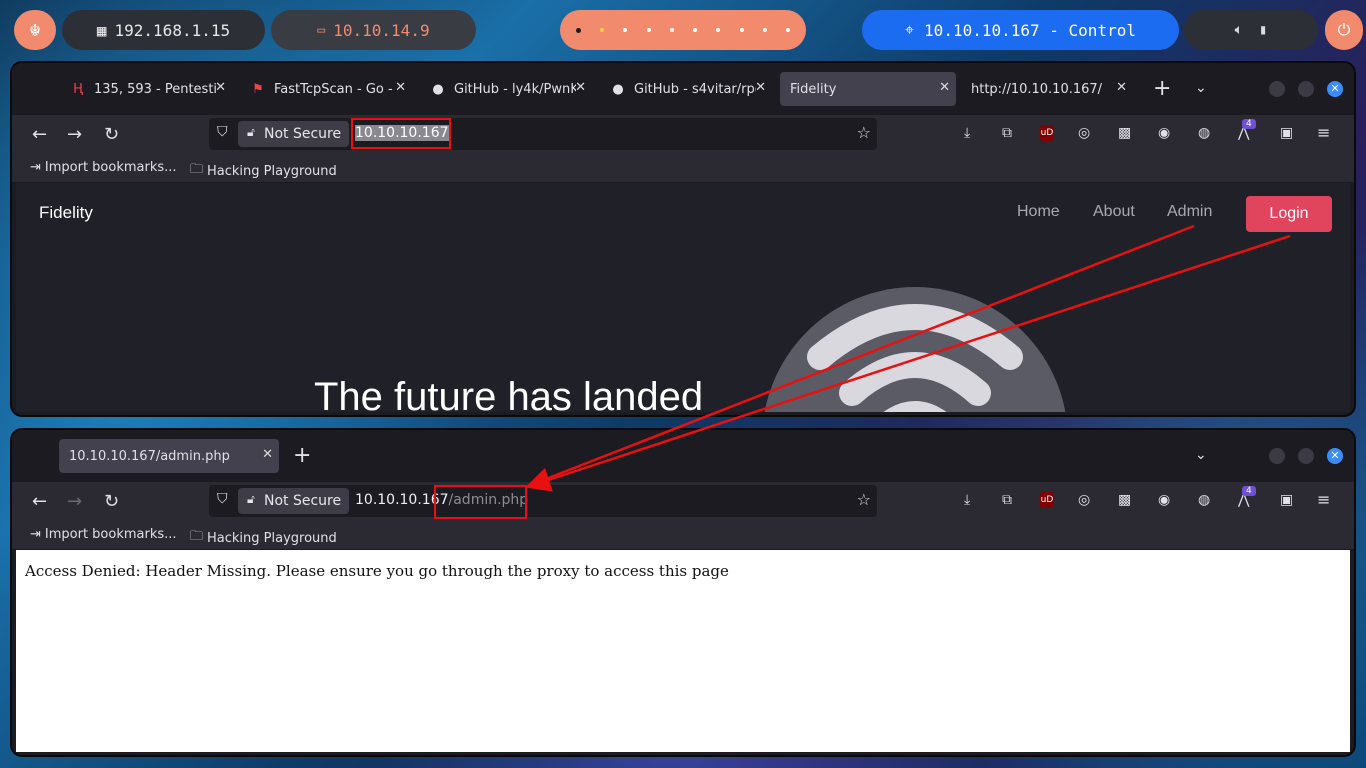 The width and height of the screenshot is (1366, 768). What do you see at coordinates (683, 30) in the screenshot?
I see `workspace-switcher` at bounding box center [683, 30].